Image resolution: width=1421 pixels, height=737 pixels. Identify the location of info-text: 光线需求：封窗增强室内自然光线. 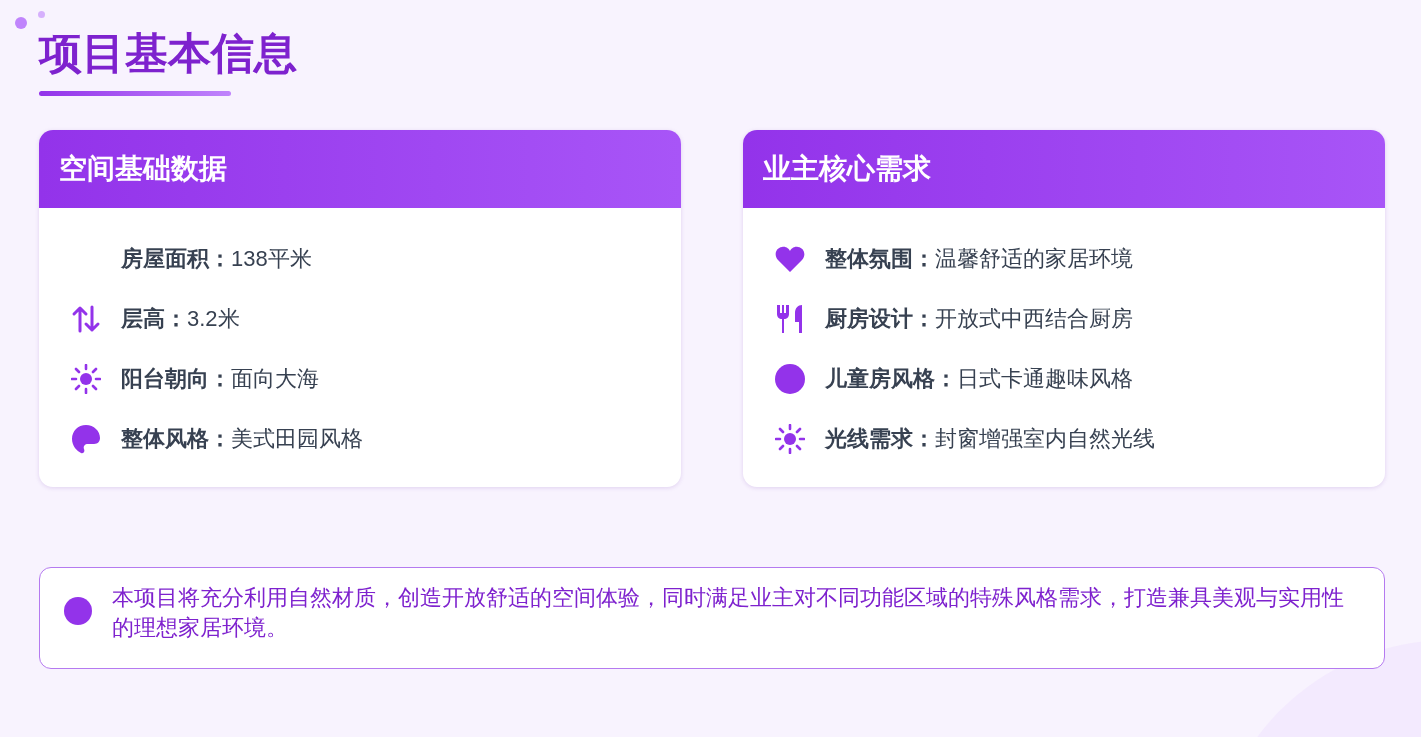
(990, 439).